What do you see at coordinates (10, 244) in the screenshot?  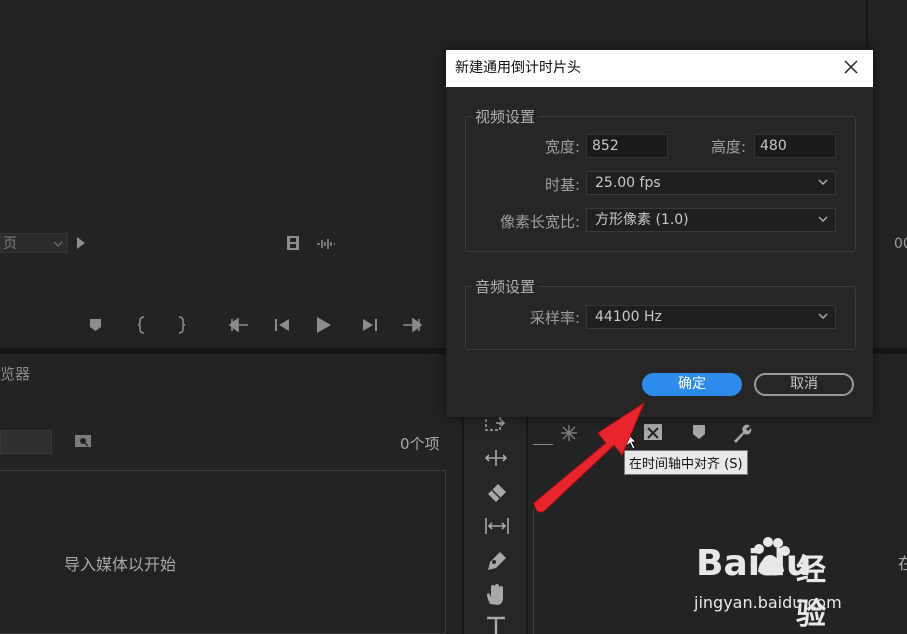 I see `page-select-value: 页` at bounding box center [10, 244].